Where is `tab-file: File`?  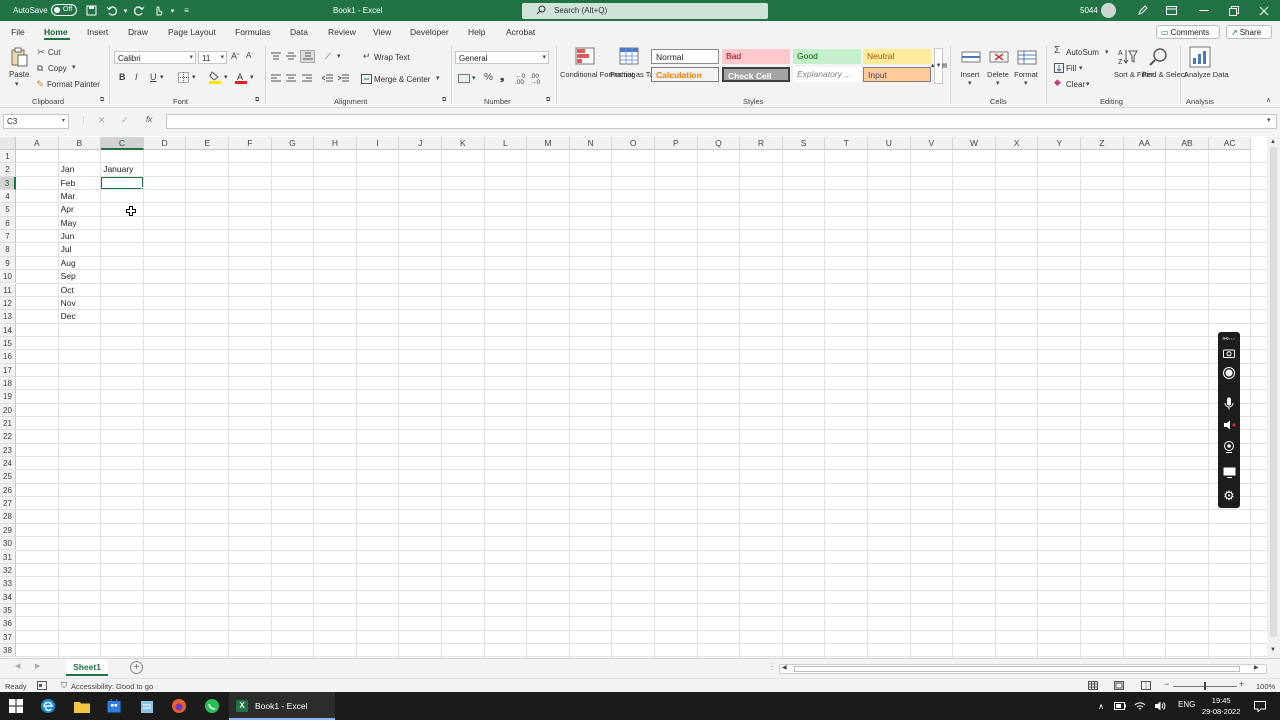 tab-file: File is located at coordinates (18, 32).